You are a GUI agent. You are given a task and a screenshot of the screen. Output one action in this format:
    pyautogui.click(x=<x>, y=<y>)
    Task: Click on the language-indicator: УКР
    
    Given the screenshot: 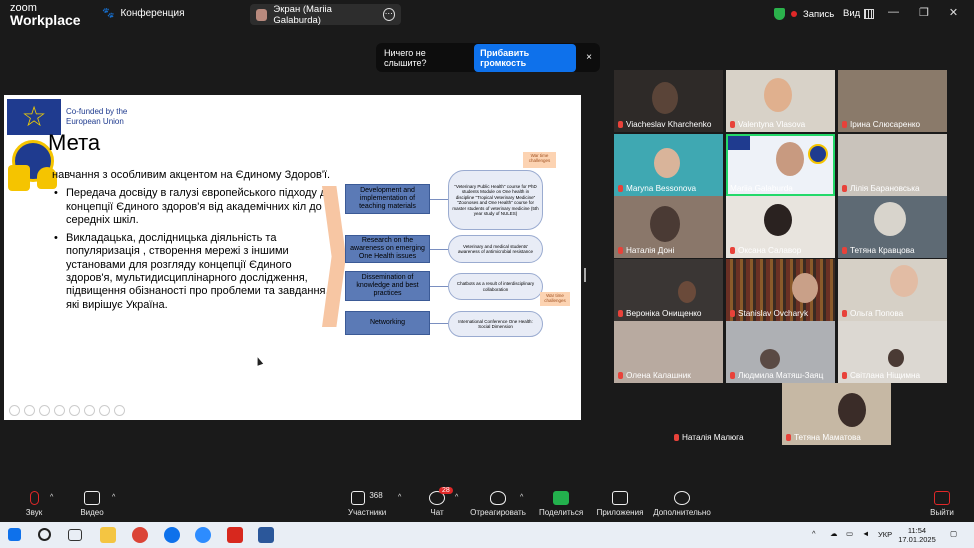 What is the action you would take?
    pyautogui.click(x=885, y=534)
    